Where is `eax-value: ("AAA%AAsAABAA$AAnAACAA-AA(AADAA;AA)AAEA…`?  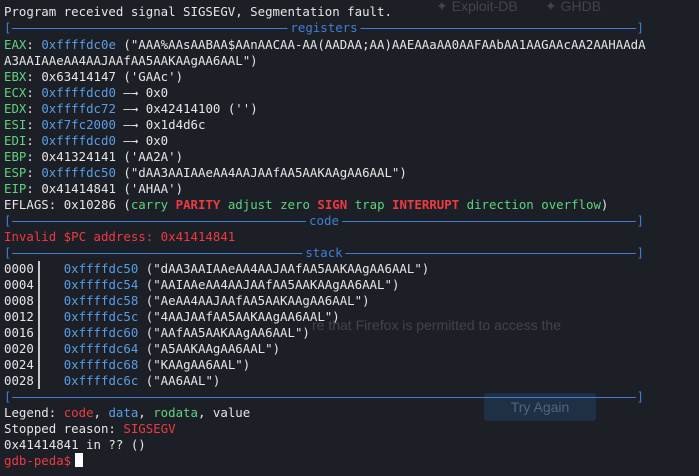 eax-value: ("AAA%AAsAABAA$AAnAACAA-AA(AADAA;AA)AAEA… is located at coordinates (380, 44).